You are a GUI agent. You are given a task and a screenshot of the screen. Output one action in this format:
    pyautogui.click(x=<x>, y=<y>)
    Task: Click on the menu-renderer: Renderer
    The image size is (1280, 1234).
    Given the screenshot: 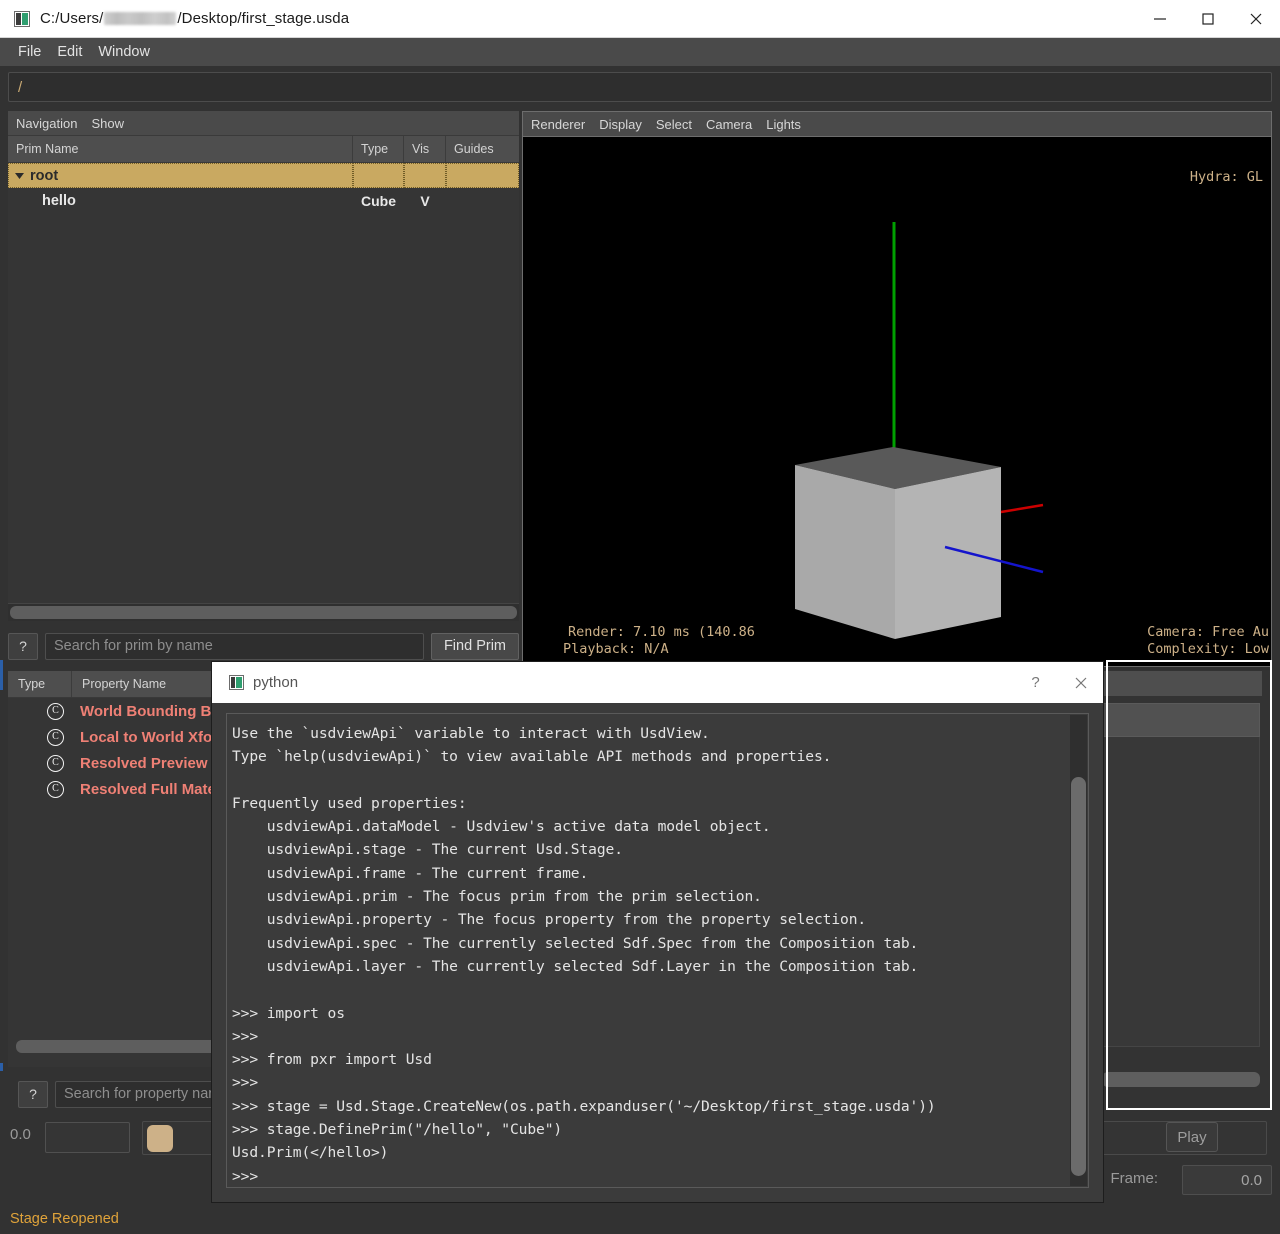 What is the action you would take?
    pyautogui.click(x=558, y=124)
    